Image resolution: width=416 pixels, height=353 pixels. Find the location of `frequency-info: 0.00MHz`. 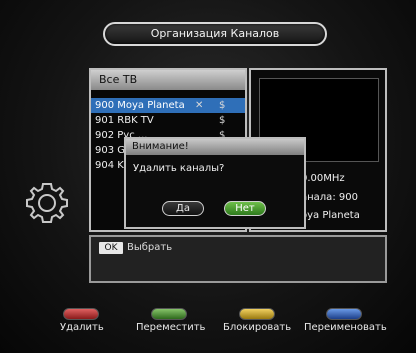

frequency-info: 0.00MHz is located at coordinates (323, 178).